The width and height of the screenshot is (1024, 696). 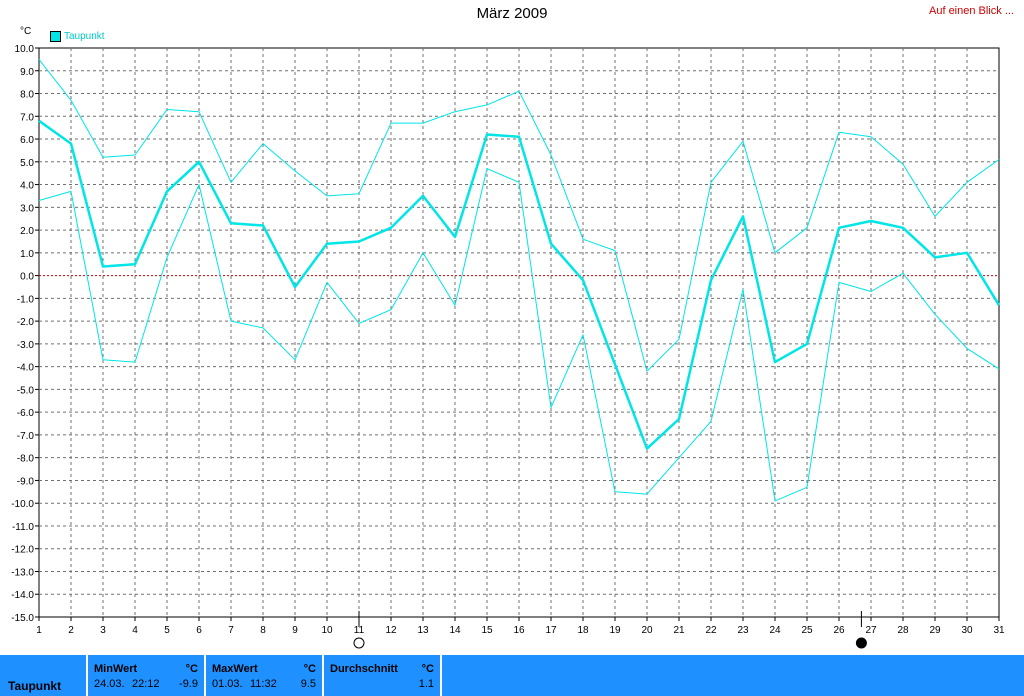 I want to click on x-tick-label: 23, so click(x=743, y=630).